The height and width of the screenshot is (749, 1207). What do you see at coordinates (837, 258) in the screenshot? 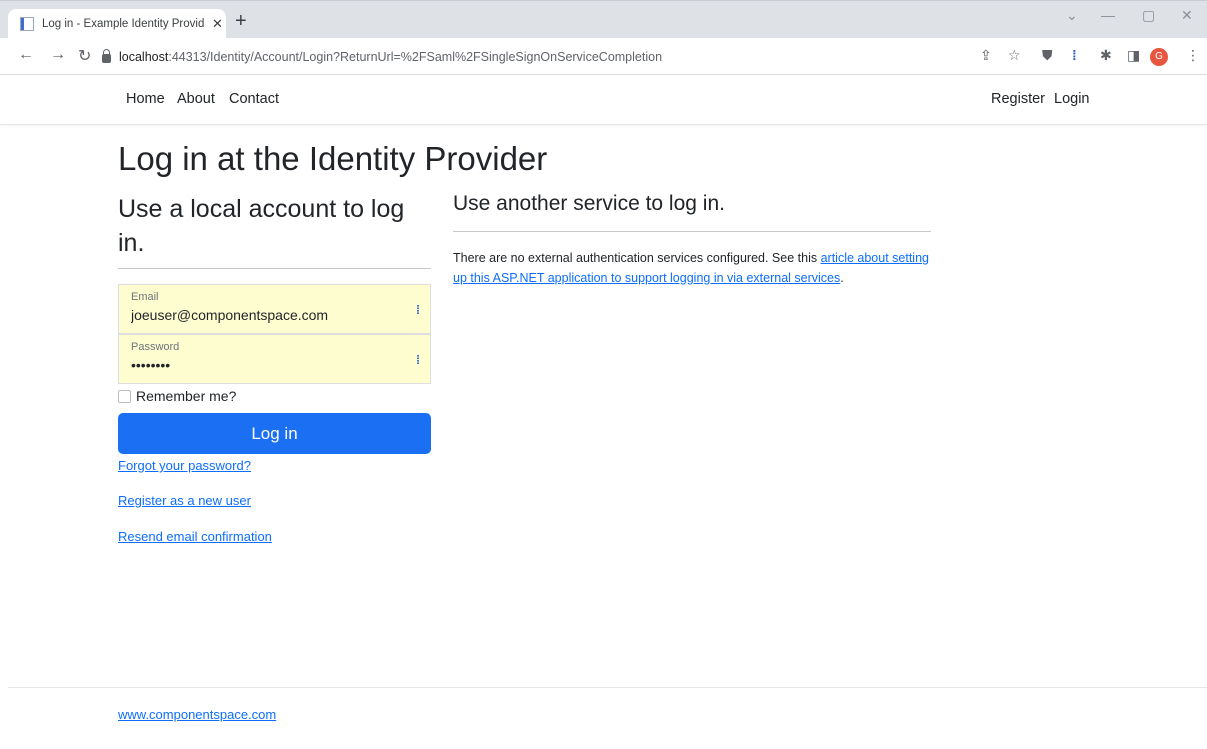
I see `article-link-text-1: article` at bounding box center [837, 258].